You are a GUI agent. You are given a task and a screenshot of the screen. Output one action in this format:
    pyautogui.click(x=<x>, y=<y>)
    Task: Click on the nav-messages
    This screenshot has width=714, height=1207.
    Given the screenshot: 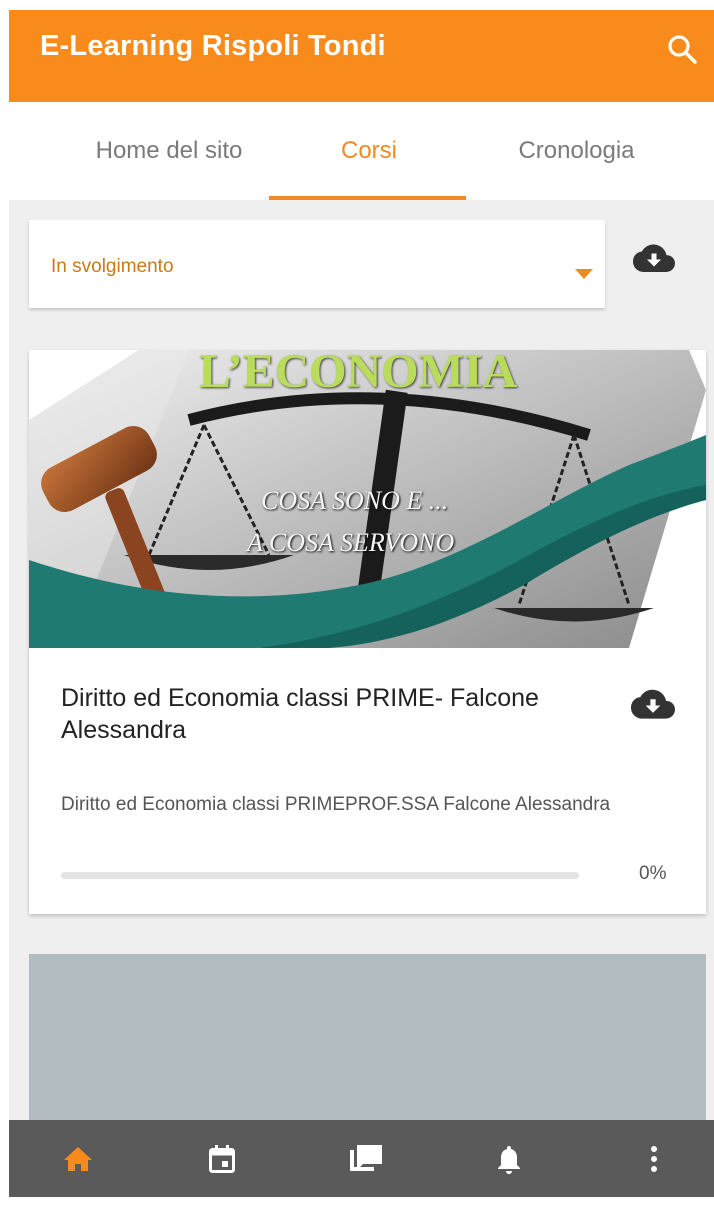 What is the action you would take?
    pyautogui.click(x=366, y=1158)
    